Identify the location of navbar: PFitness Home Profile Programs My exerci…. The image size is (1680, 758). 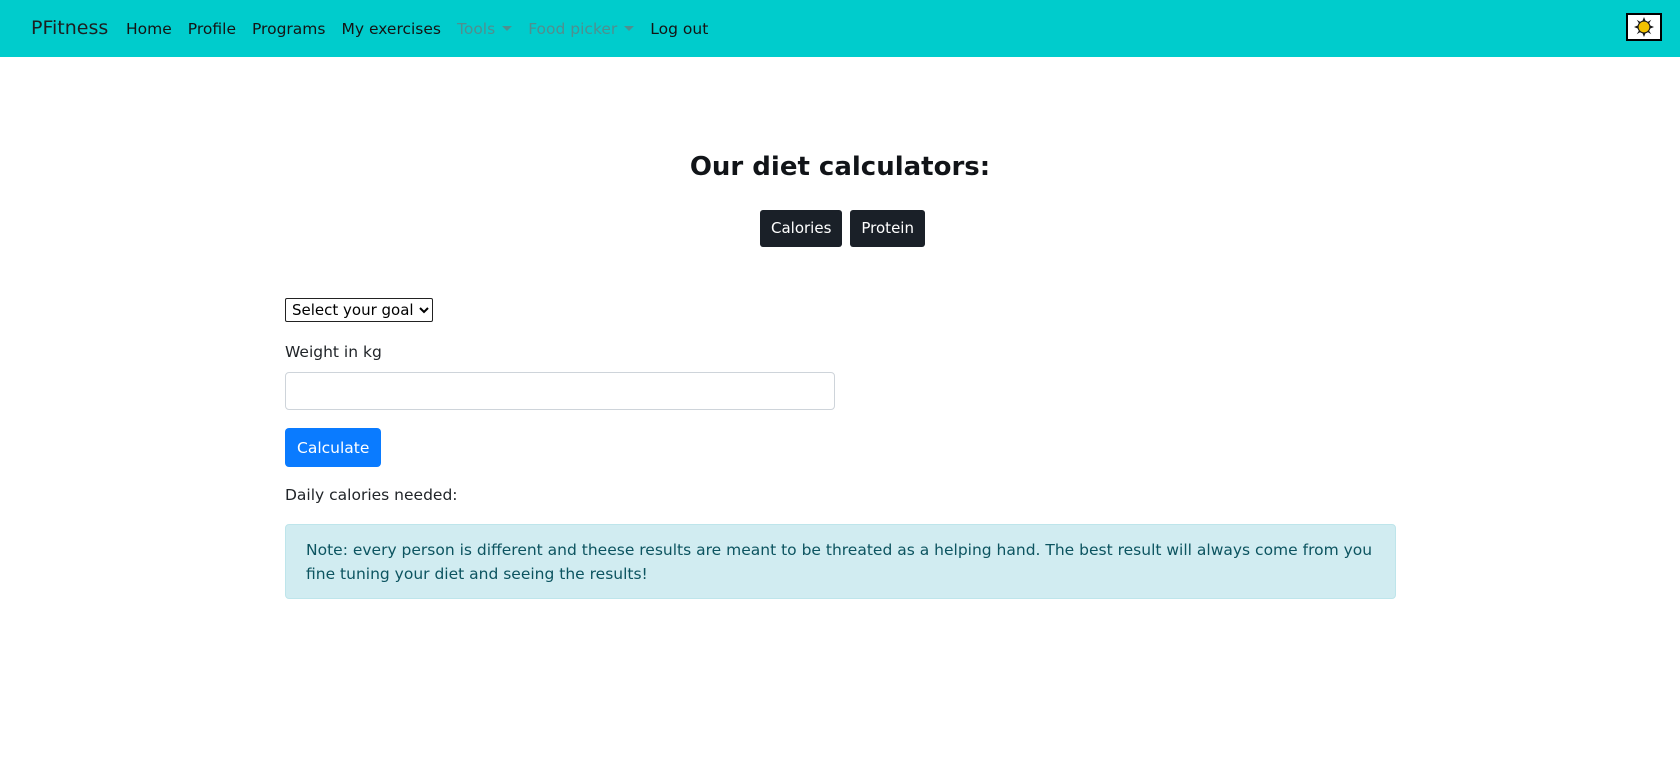
(840, 28).